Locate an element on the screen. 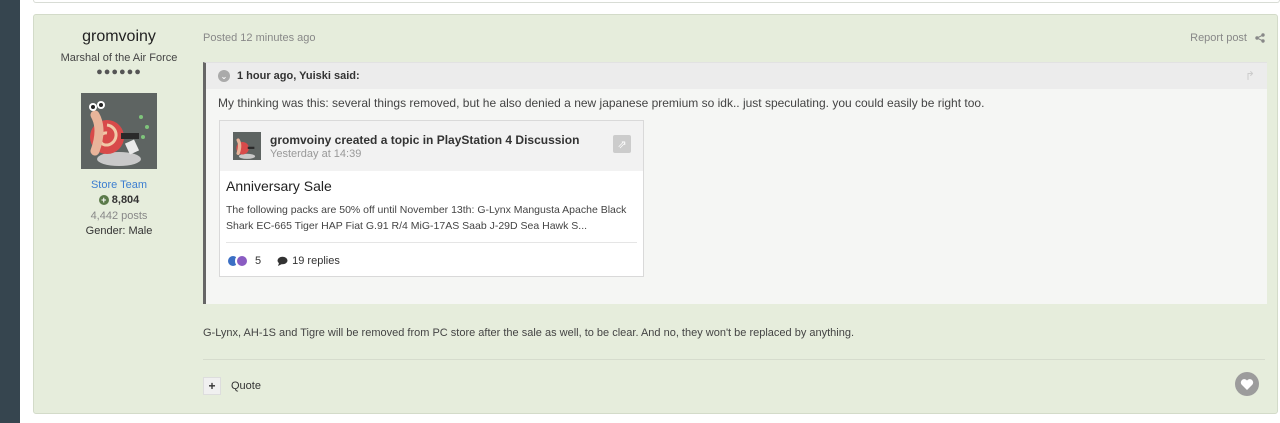  share-icon is located at coordinates (1260, 38).